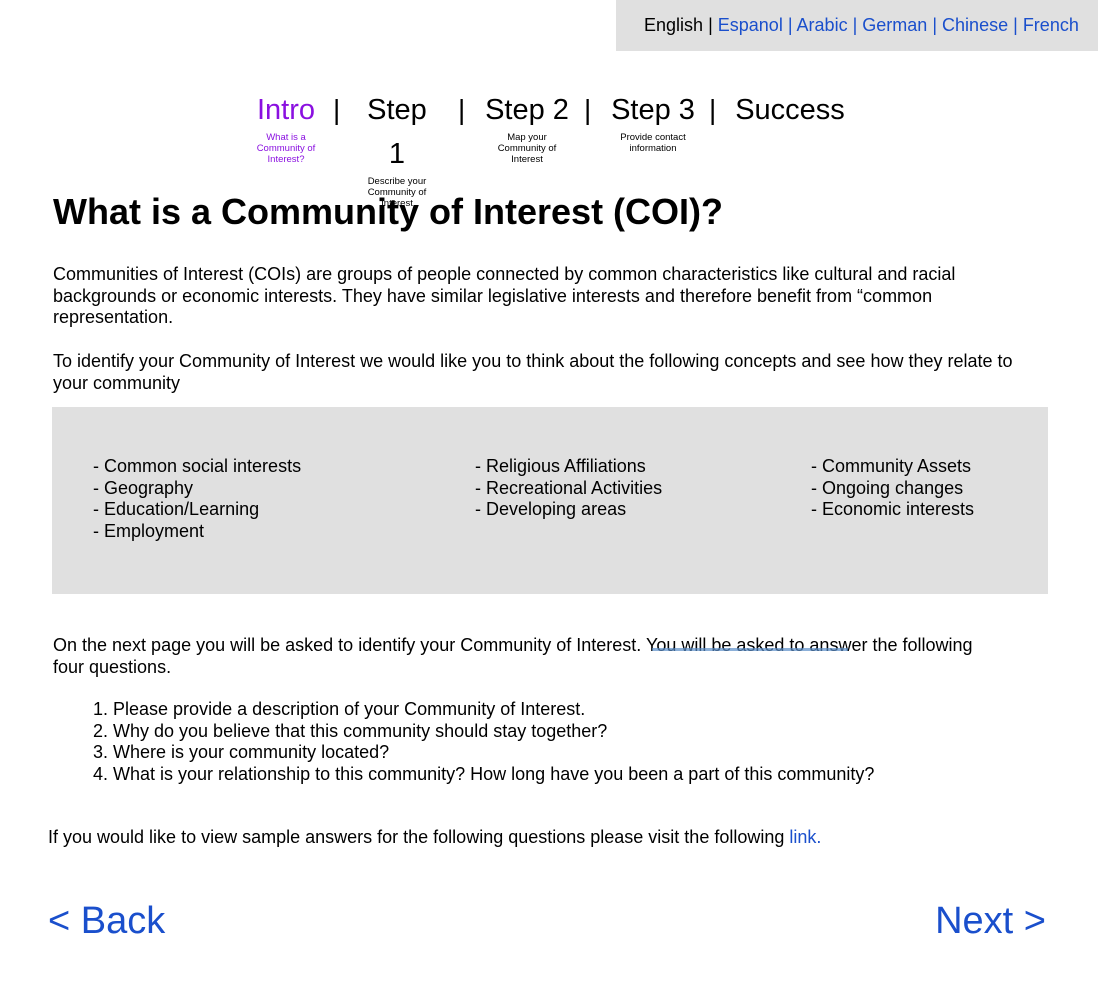  I want to click on question-item: 3. Where is your community located?, so click(241, 752).